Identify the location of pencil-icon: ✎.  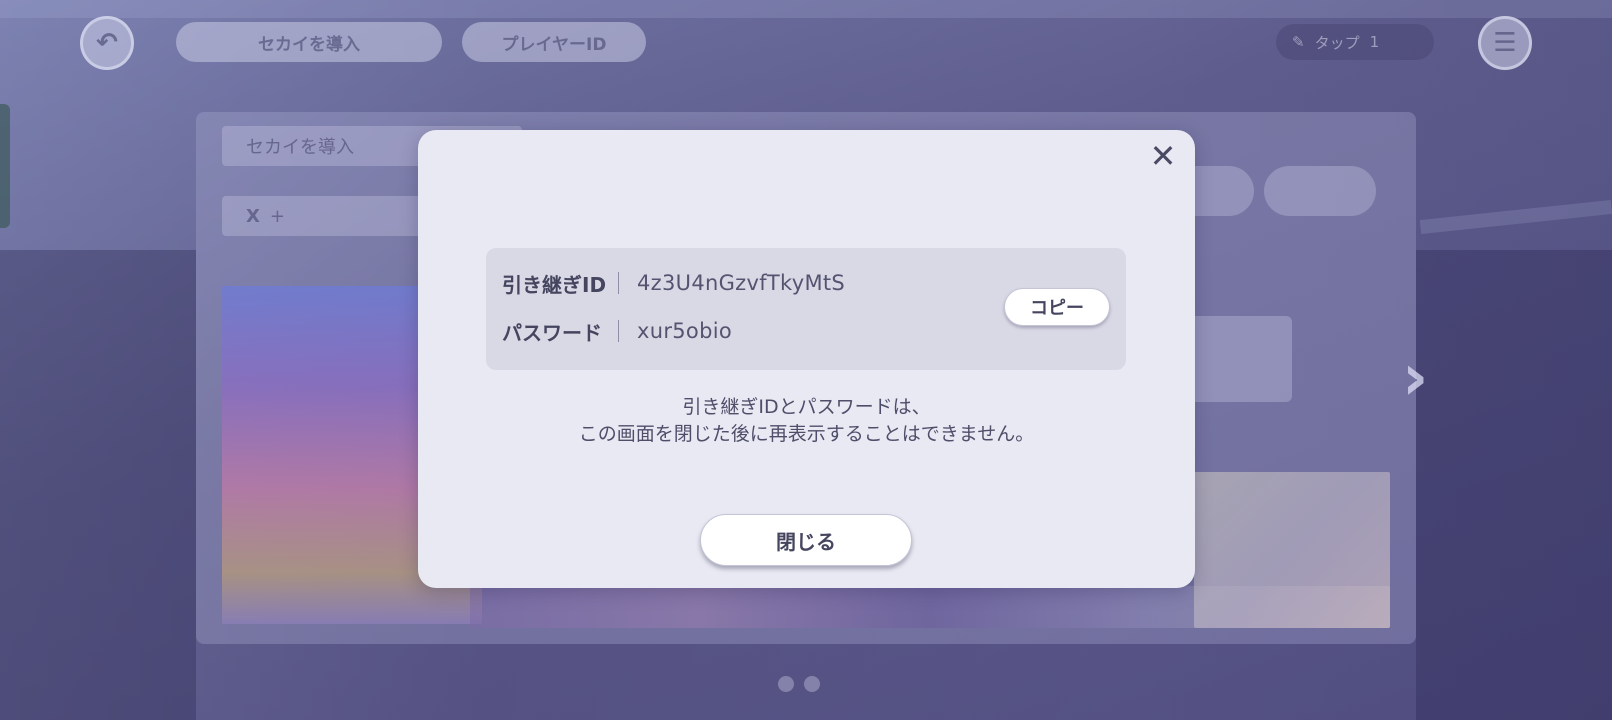
(1298, 42).